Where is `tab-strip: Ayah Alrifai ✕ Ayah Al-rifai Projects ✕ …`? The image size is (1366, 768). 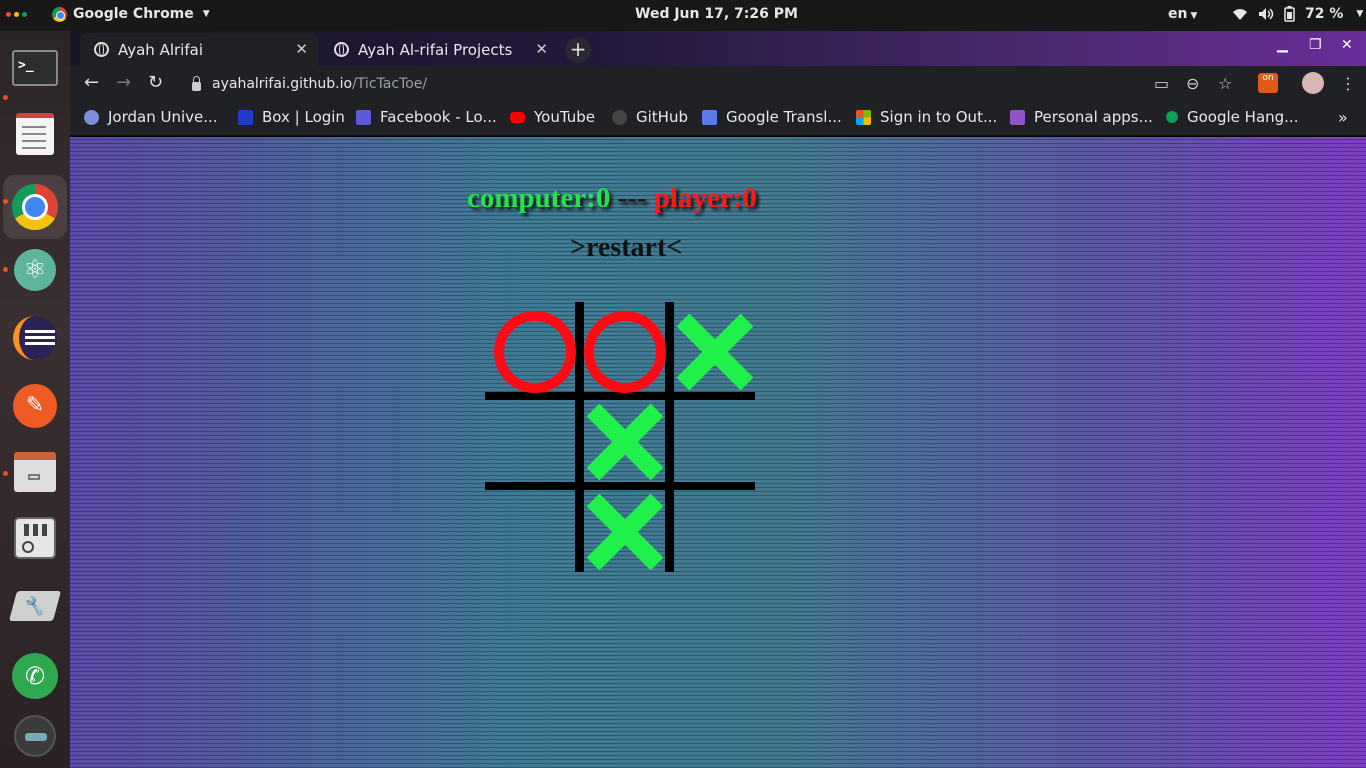
tab-strip: Ayah Alrifai ✕ Ayah Al-rifai Projects ✕ … is located at coordinates (718, 48).